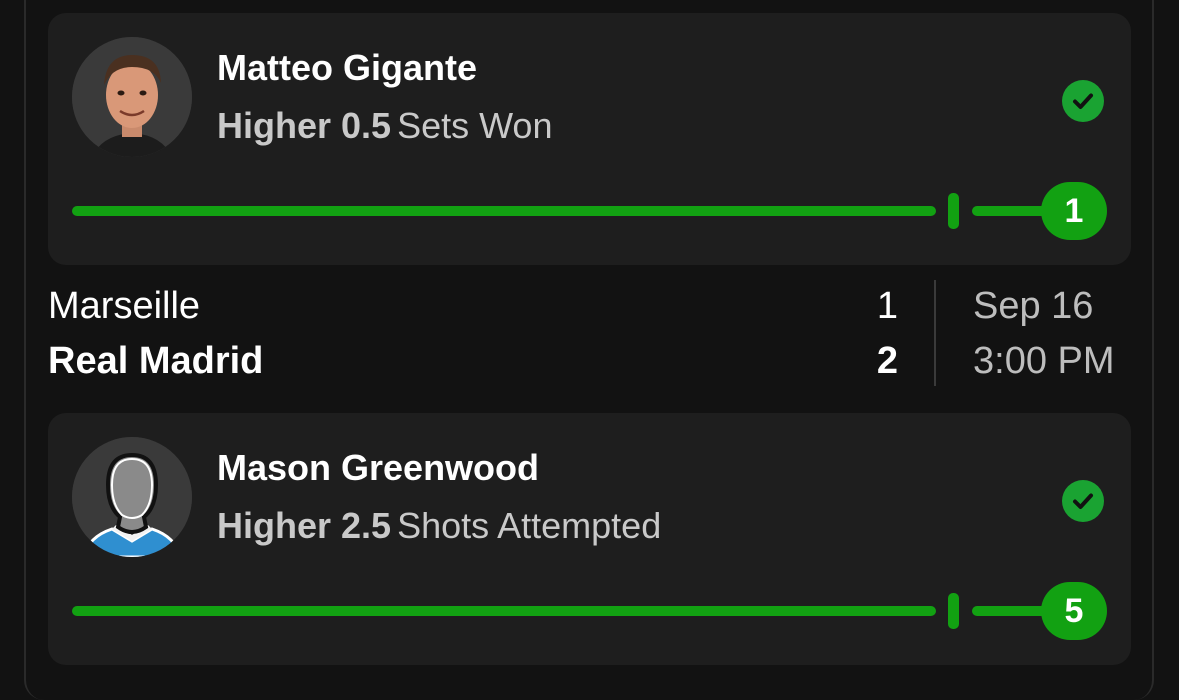 Image resolution: width=1179 pixels, height=700 pixels. I want to click on result-value-badge: 1, so click(1074, 211).